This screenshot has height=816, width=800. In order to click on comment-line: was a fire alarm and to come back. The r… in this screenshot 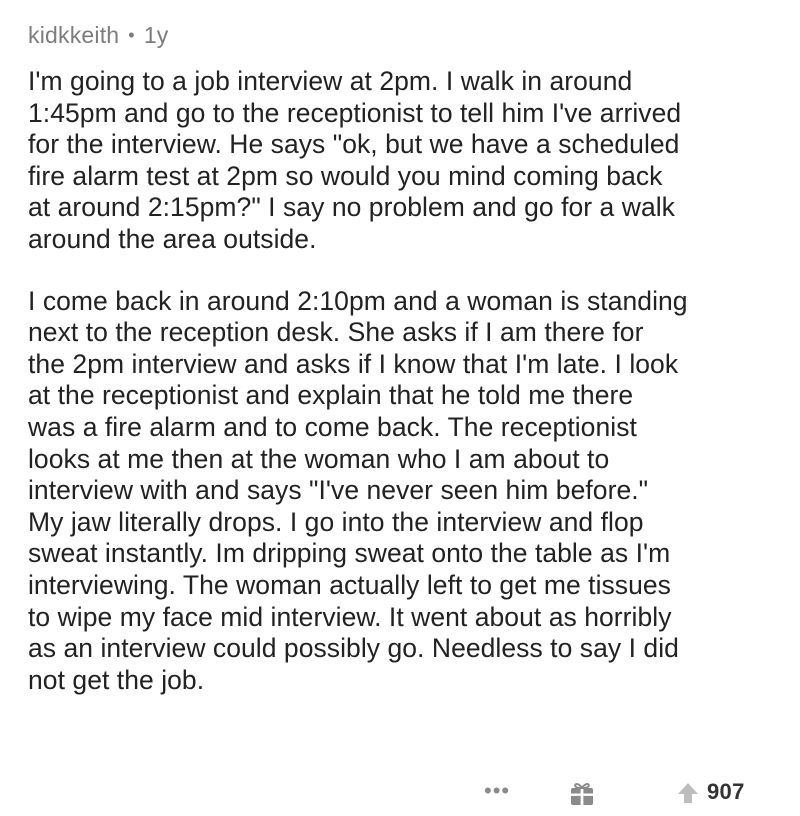, I will do `click(332, 426)`.